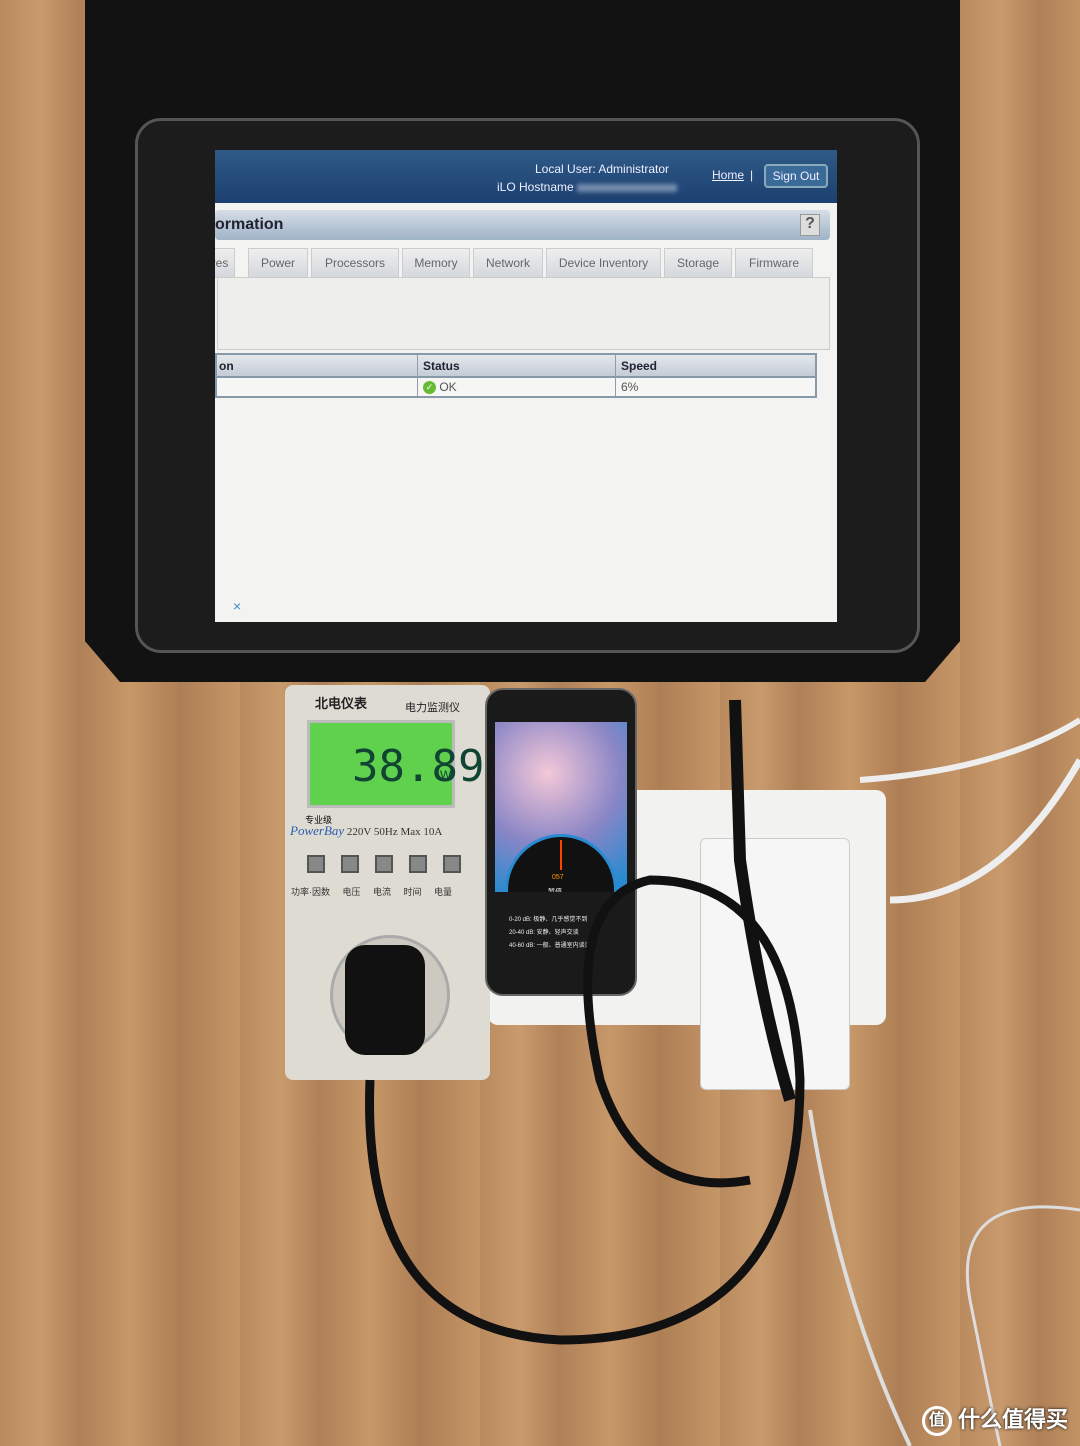  Describe the element at coordinates (385, 1000) in the screenshot. I see `plug` at that location.